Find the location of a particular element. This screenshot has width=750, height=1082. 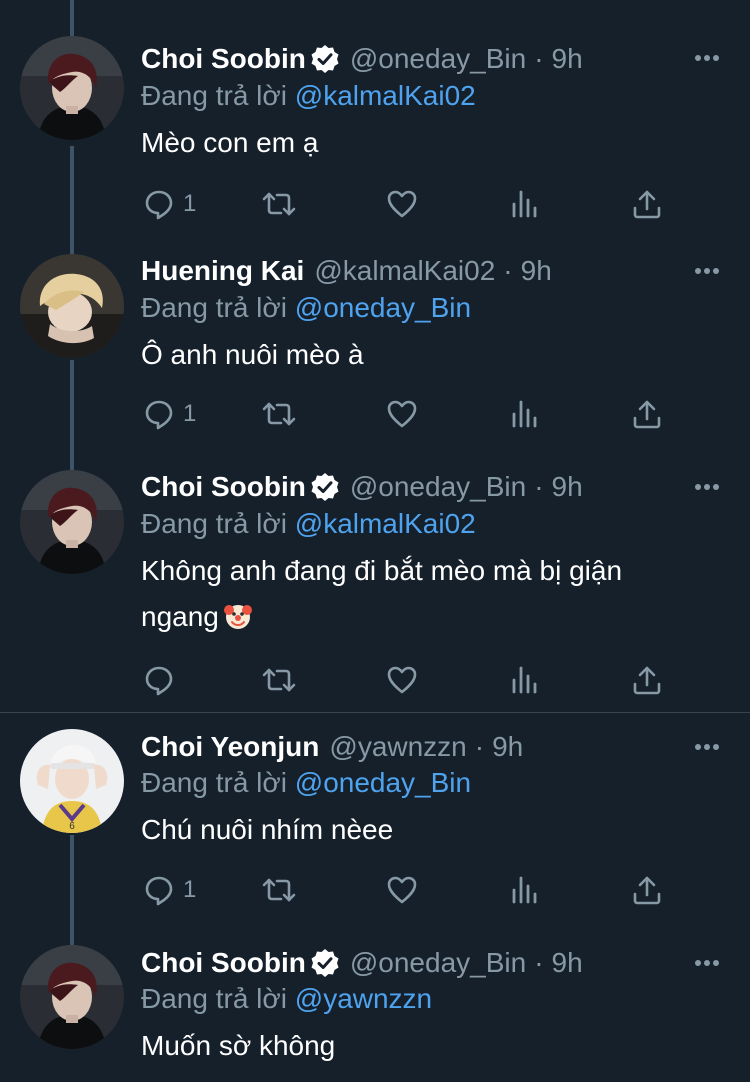

tweet-text: Ô anh nuôi mèo à is located at coordinates (425, 355).